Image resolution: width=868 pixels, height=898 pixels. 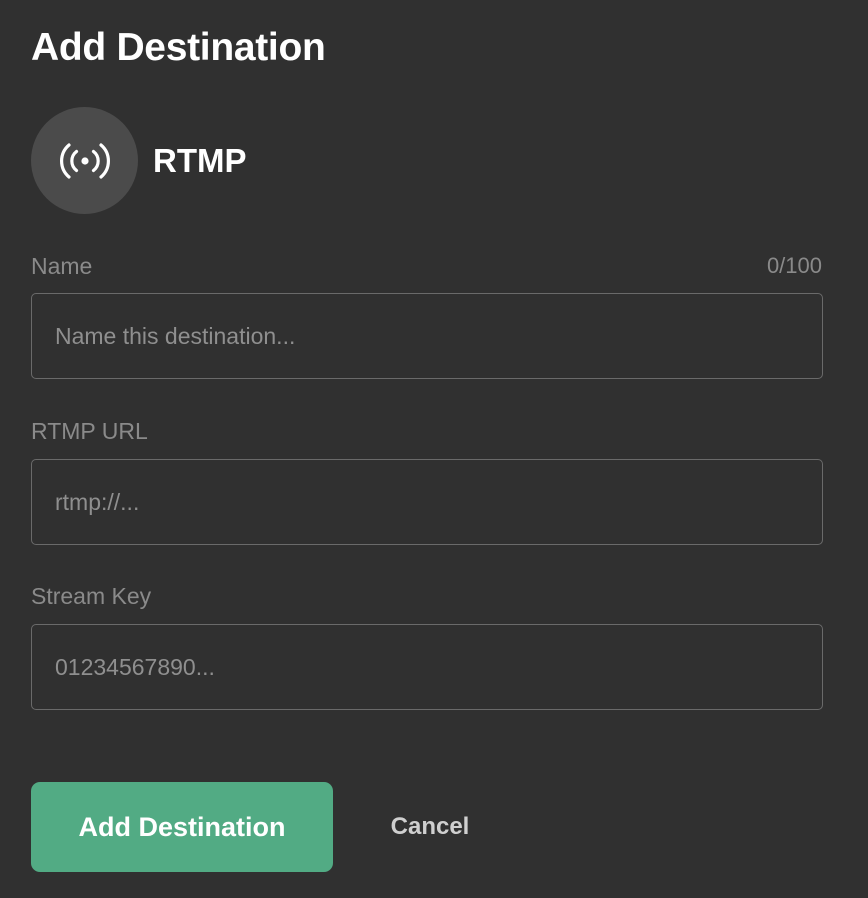 What do you see at coordinates (430, 827) in the screenshot?
I see `cancel-button: Cancel` at bounding box center [430, 827].